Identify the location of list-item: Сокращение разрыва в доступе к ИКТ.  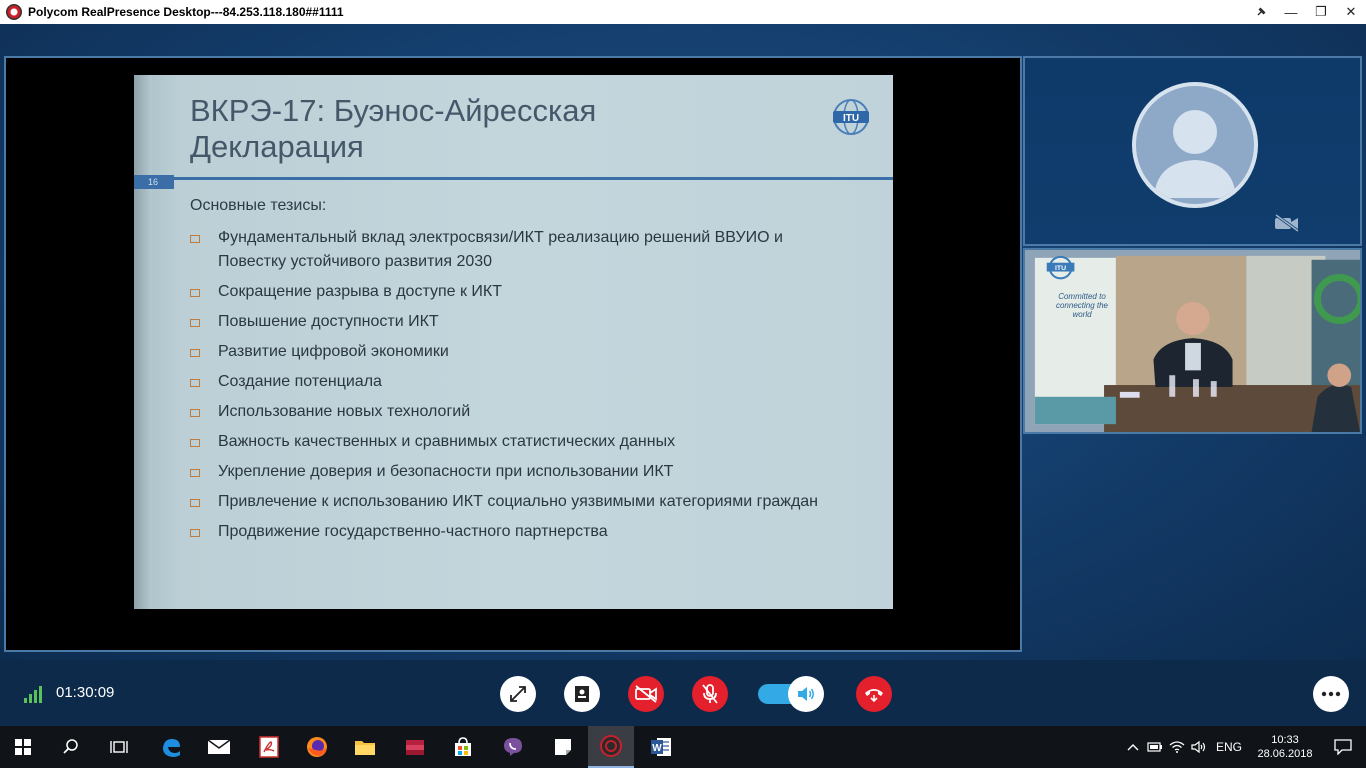
(520, 292).